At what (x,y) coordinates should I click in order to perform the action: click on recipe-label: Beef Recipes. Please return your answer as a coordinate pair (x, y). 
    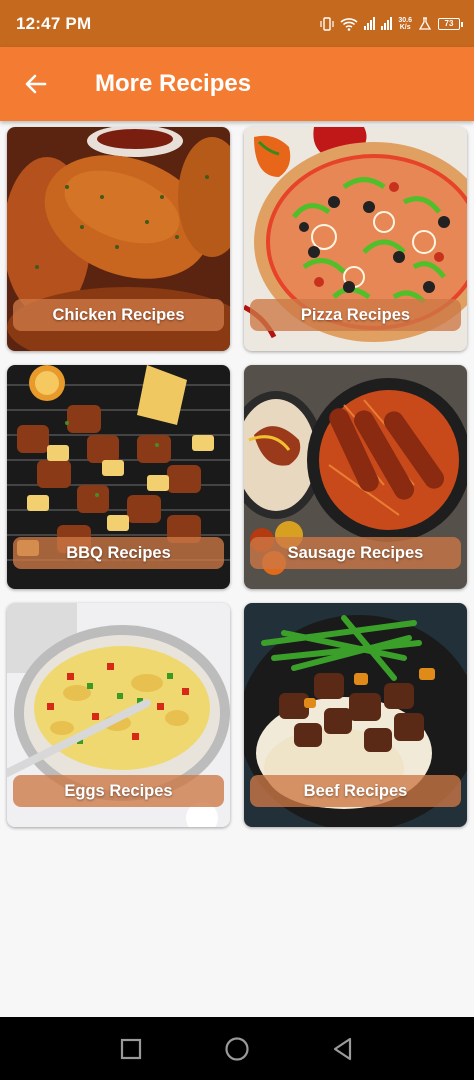
    Looking at the image, I should click on (355, 791).